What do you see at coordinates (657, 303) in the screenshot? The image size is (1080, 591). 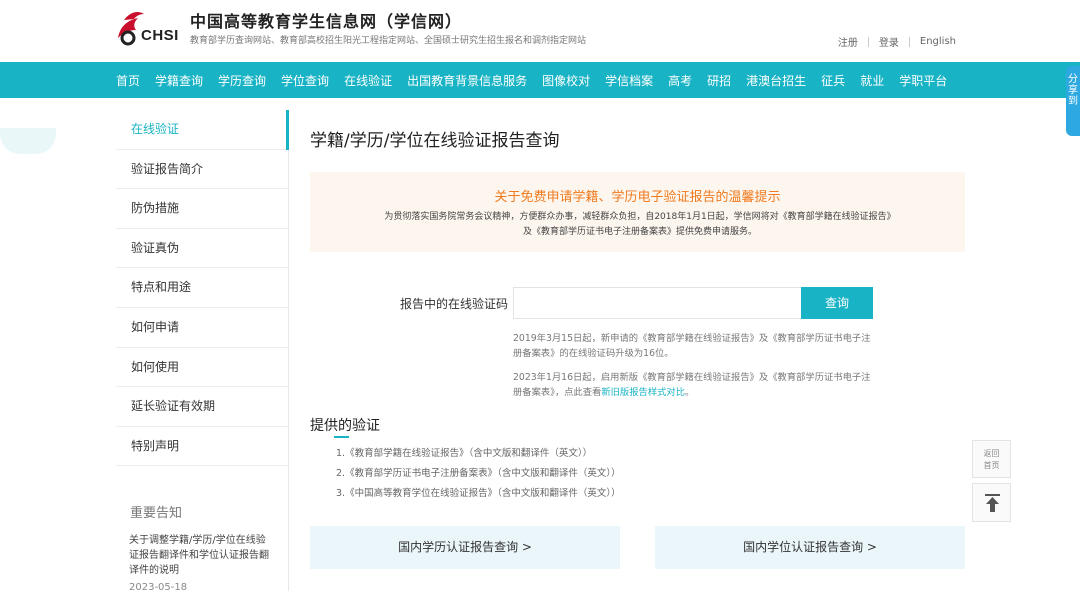 I see `verify-code-input` at bounding box center [657, 303].